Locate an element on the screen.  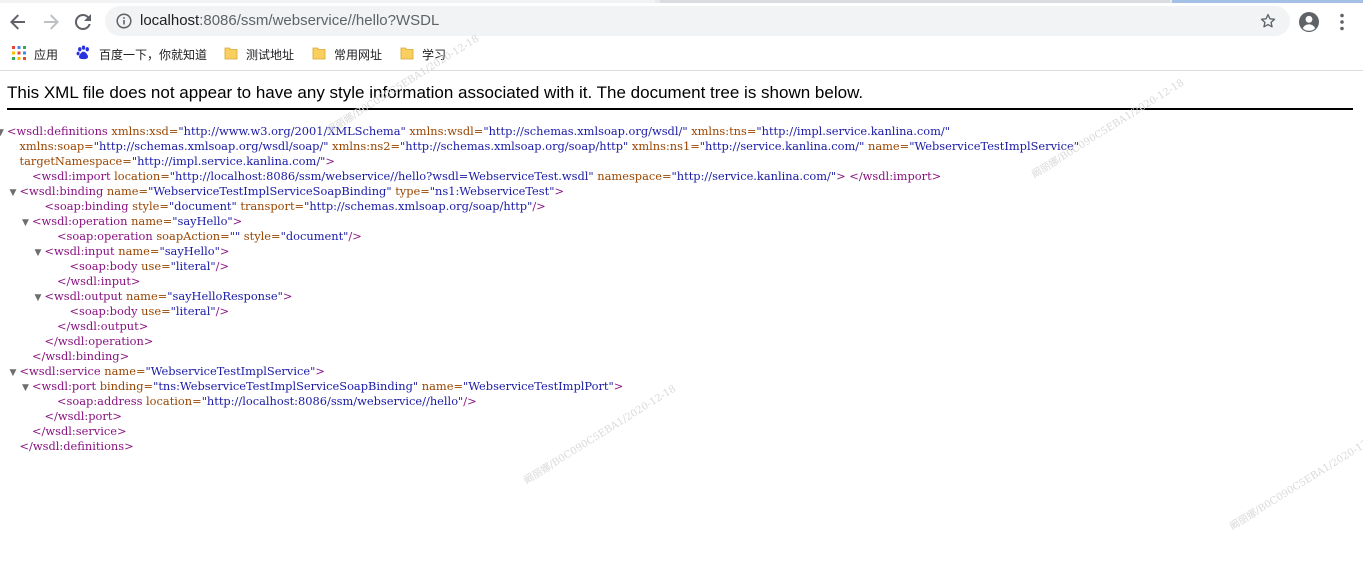
xml-attr-name: xmlns:xsd= is located at coordinates (143, 131).